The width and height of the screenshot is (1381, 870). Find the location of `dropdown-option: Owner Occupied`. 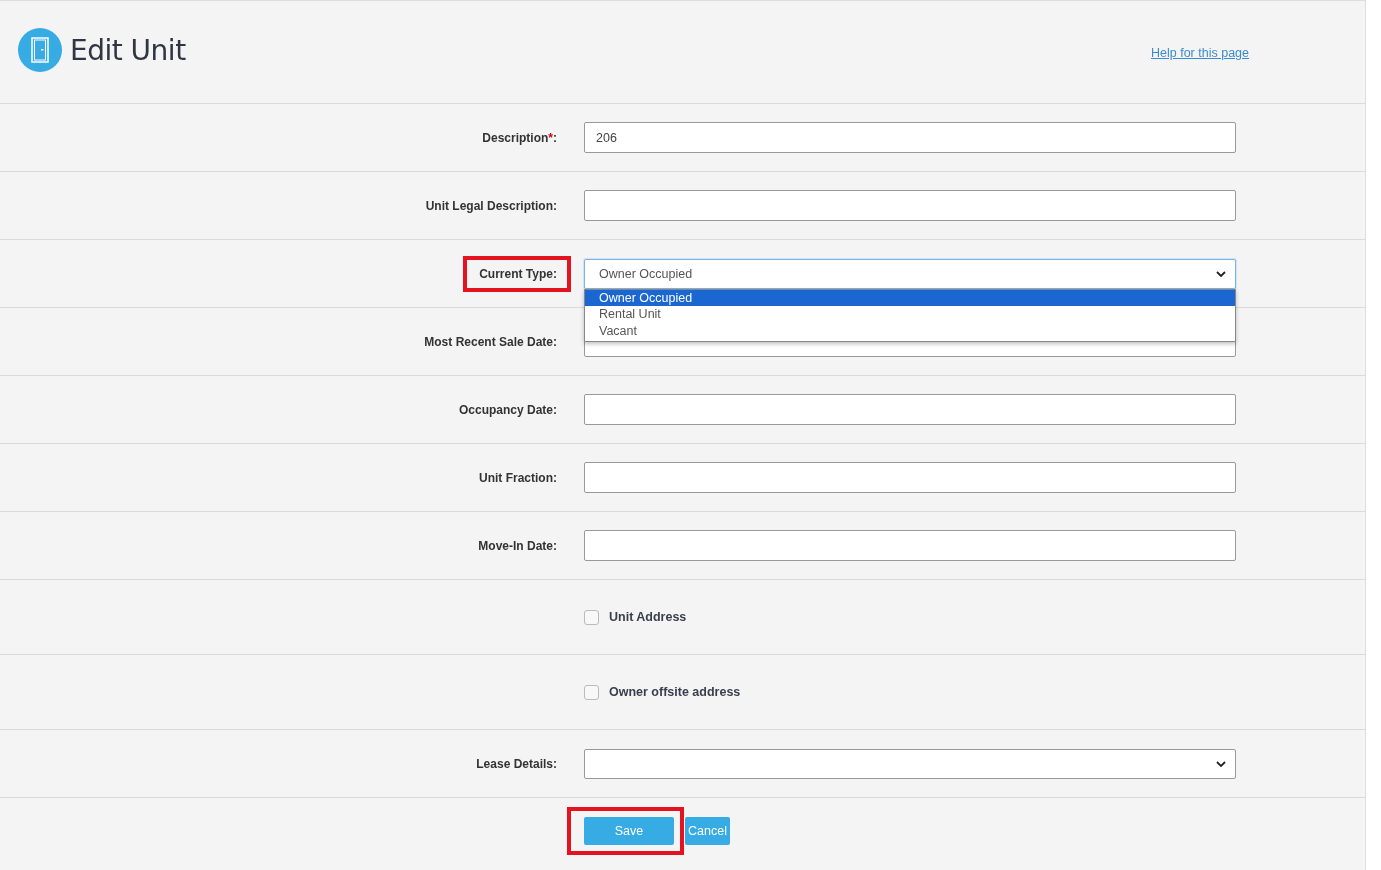

dropdown-option: Owner Occupied is located at coordinates (910, 297).